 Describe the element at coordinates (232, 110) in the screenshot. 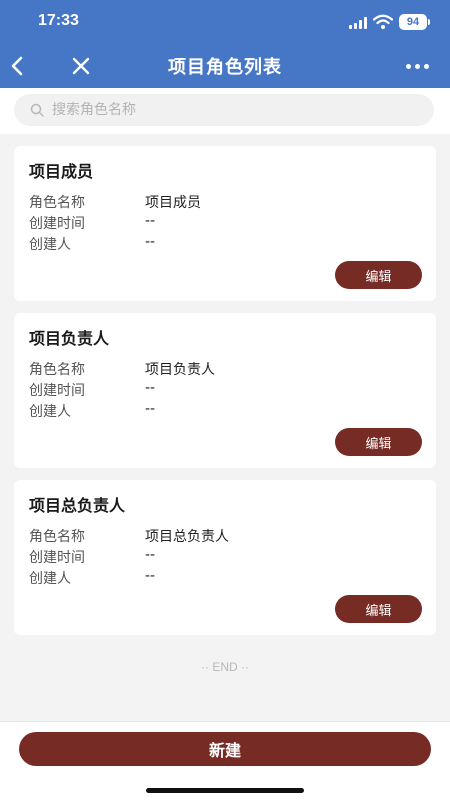

I see `search-input` at that location.